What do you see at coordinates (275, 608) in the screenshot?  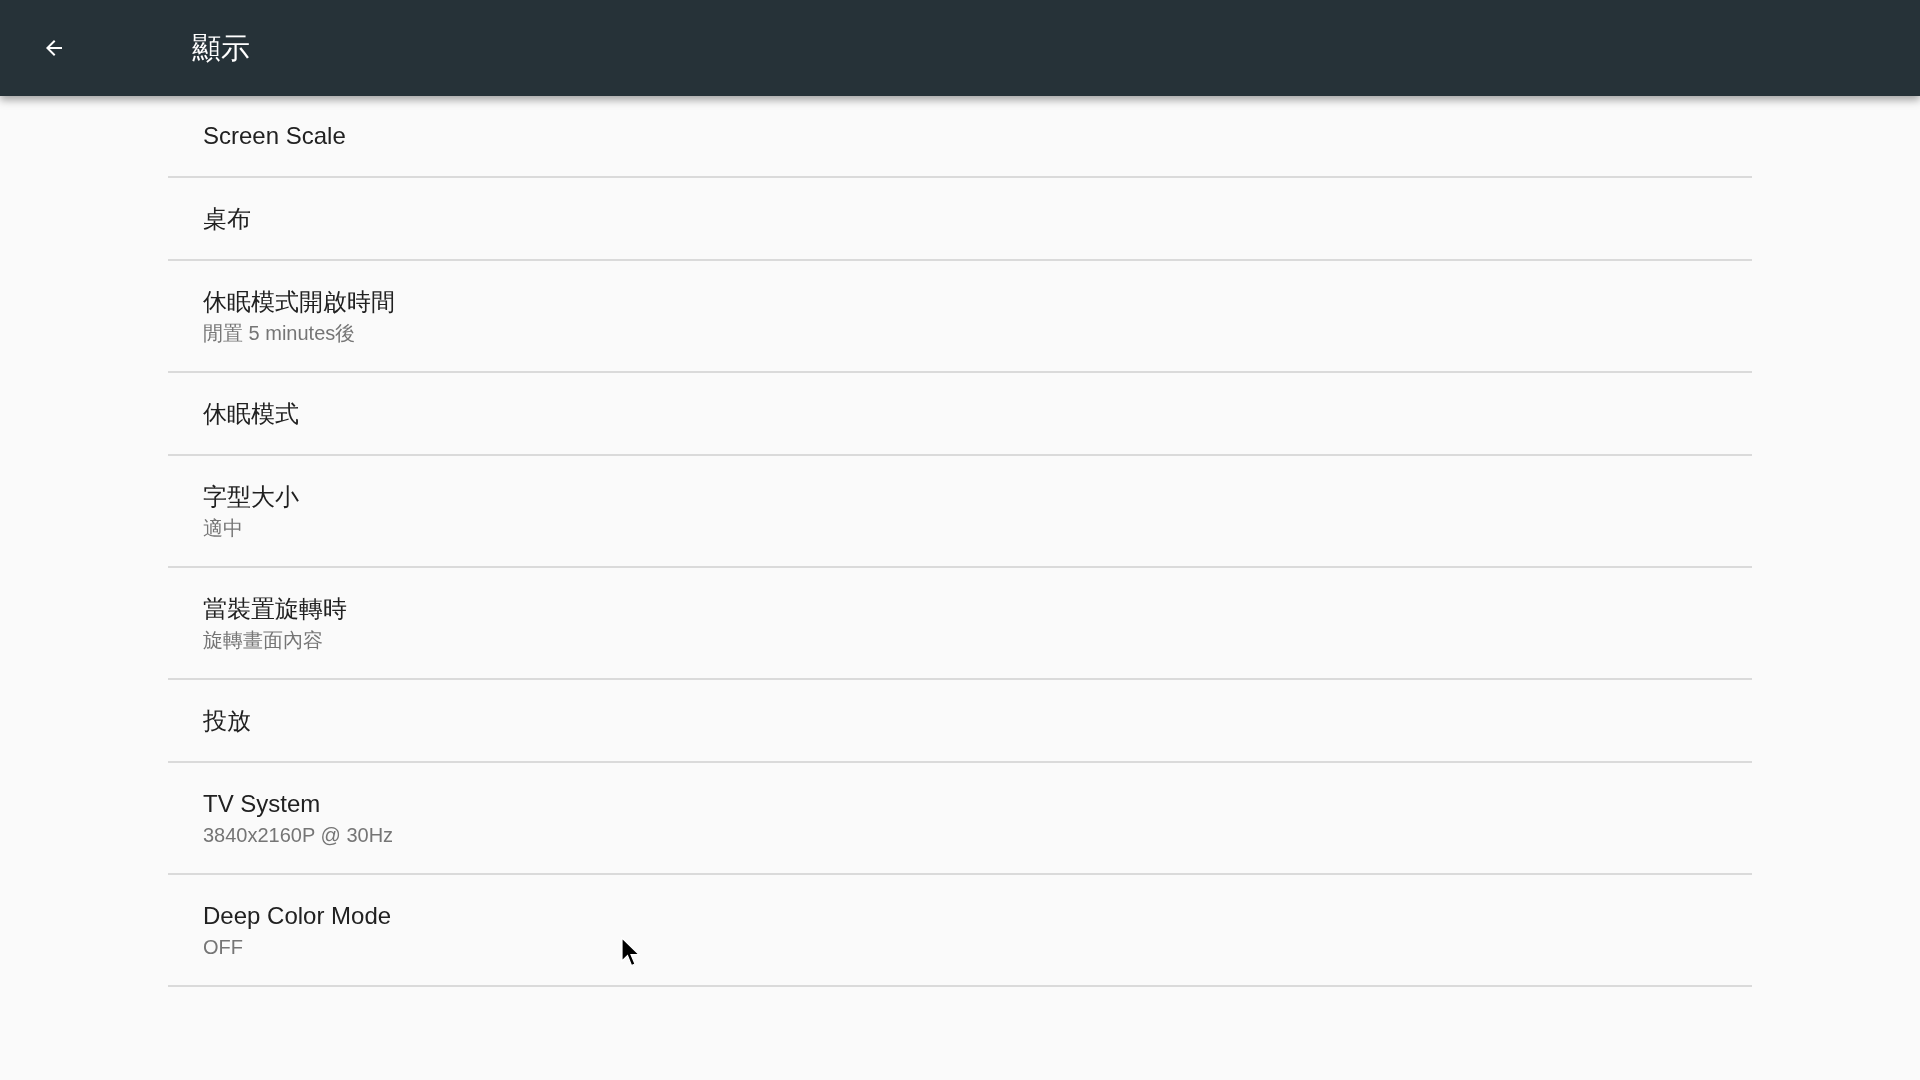 I see `setting-title: 當裝置旋轉時` at bounding box center [275, 608].